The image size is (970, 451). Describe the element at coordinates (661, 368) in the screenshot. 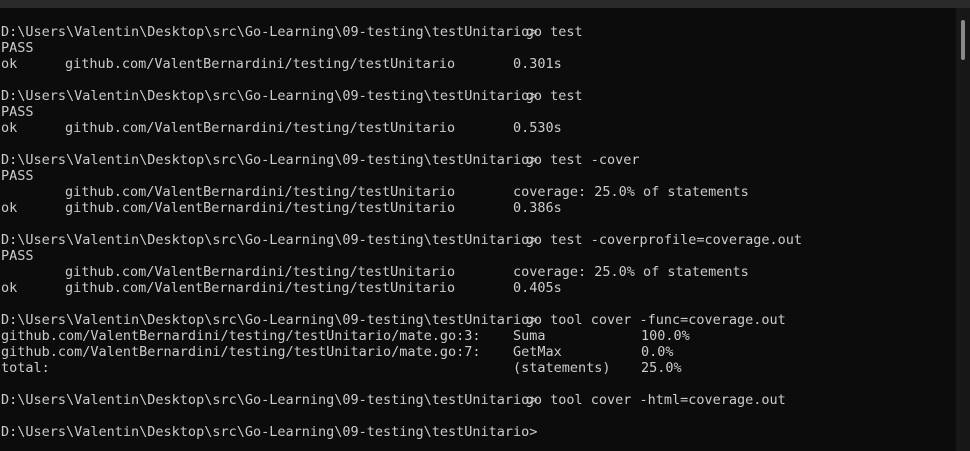

I see `func-coverage: 25.0%` at that location.